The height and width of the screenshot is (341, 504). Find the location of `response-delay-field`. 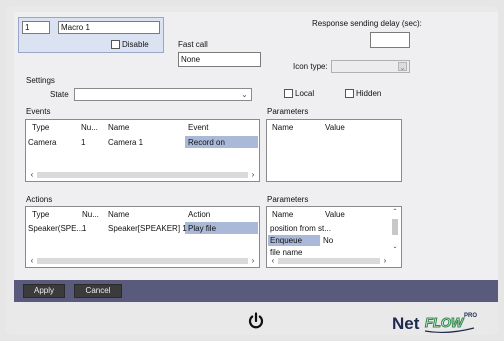

response-delay-field is located at coordinates (390, 40).